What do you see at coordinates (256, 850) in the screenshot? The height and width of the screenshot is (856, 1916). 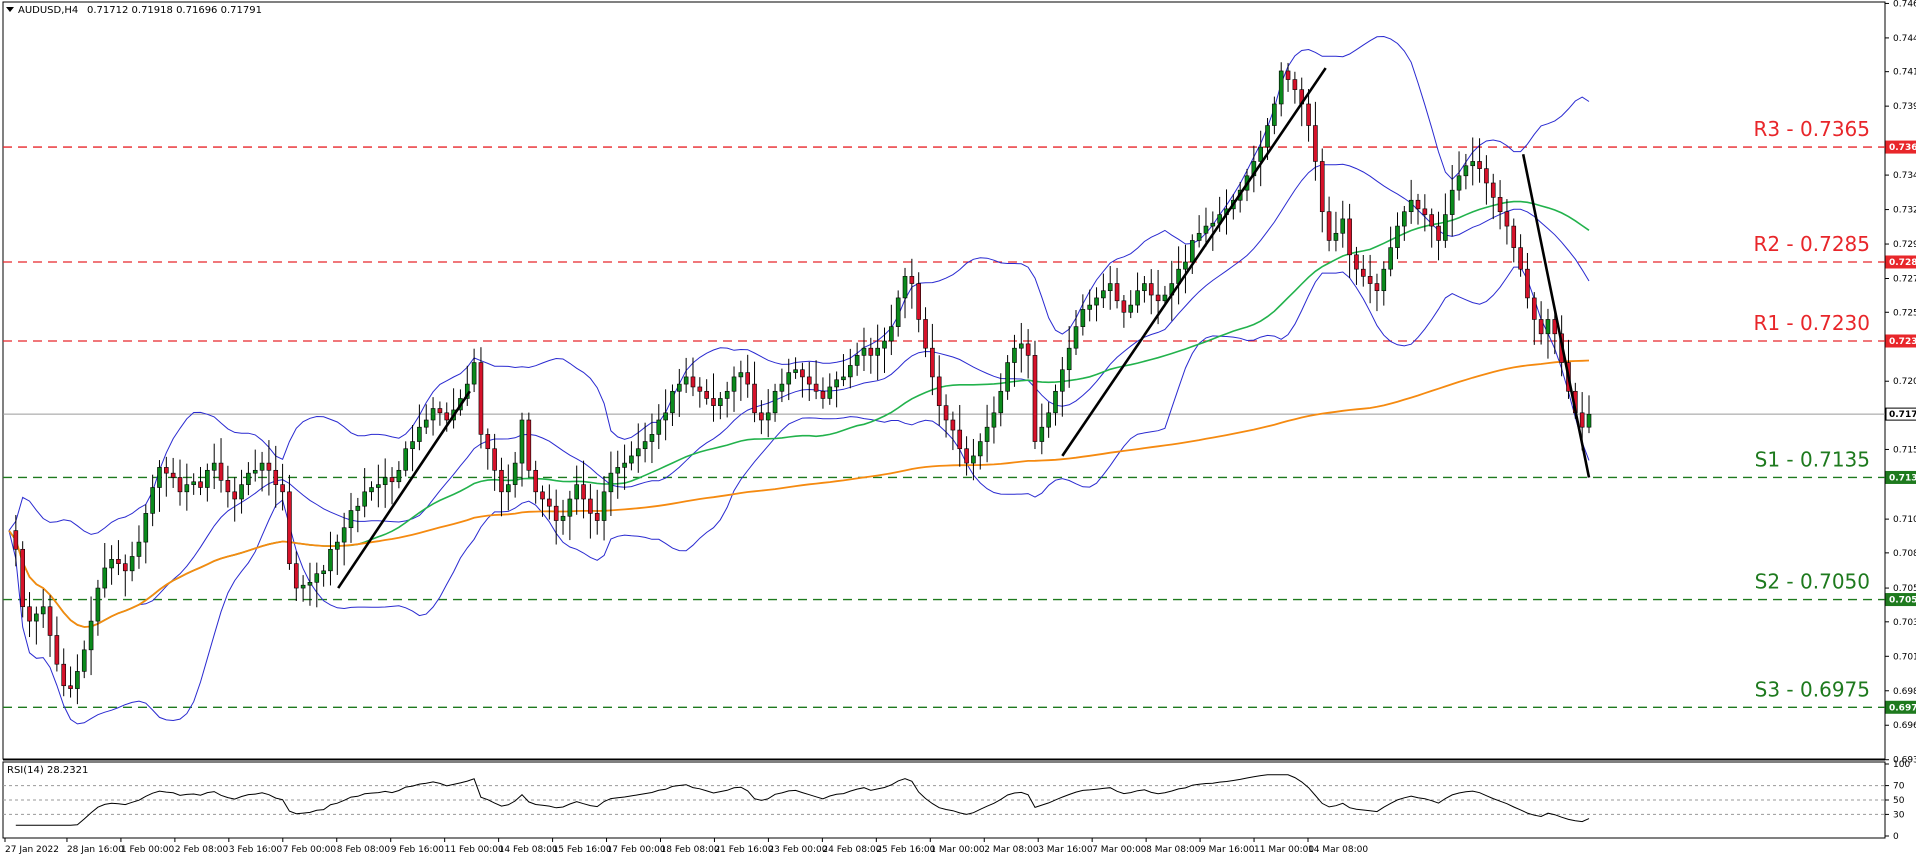 I see `time-tick-label: 3 Feb 16:00` at bounding box center [256, 850].